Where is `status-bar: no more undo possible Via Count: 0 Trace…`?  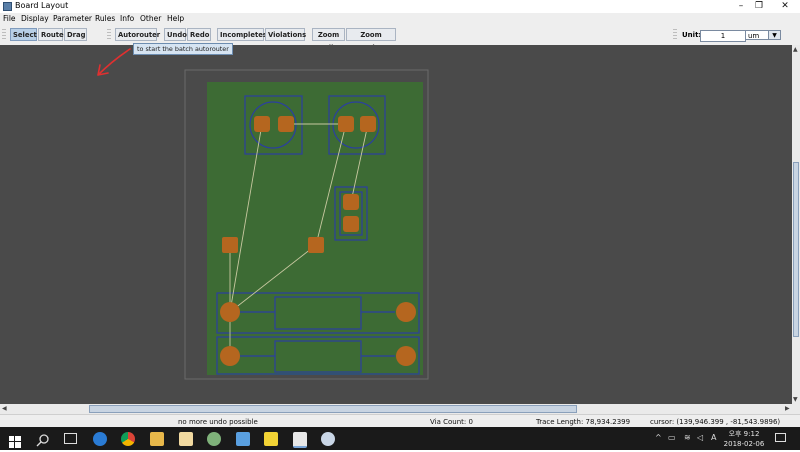 status-bar: no more undo possible Via Count: 0 Trace… is located at coordinates (400, 421).